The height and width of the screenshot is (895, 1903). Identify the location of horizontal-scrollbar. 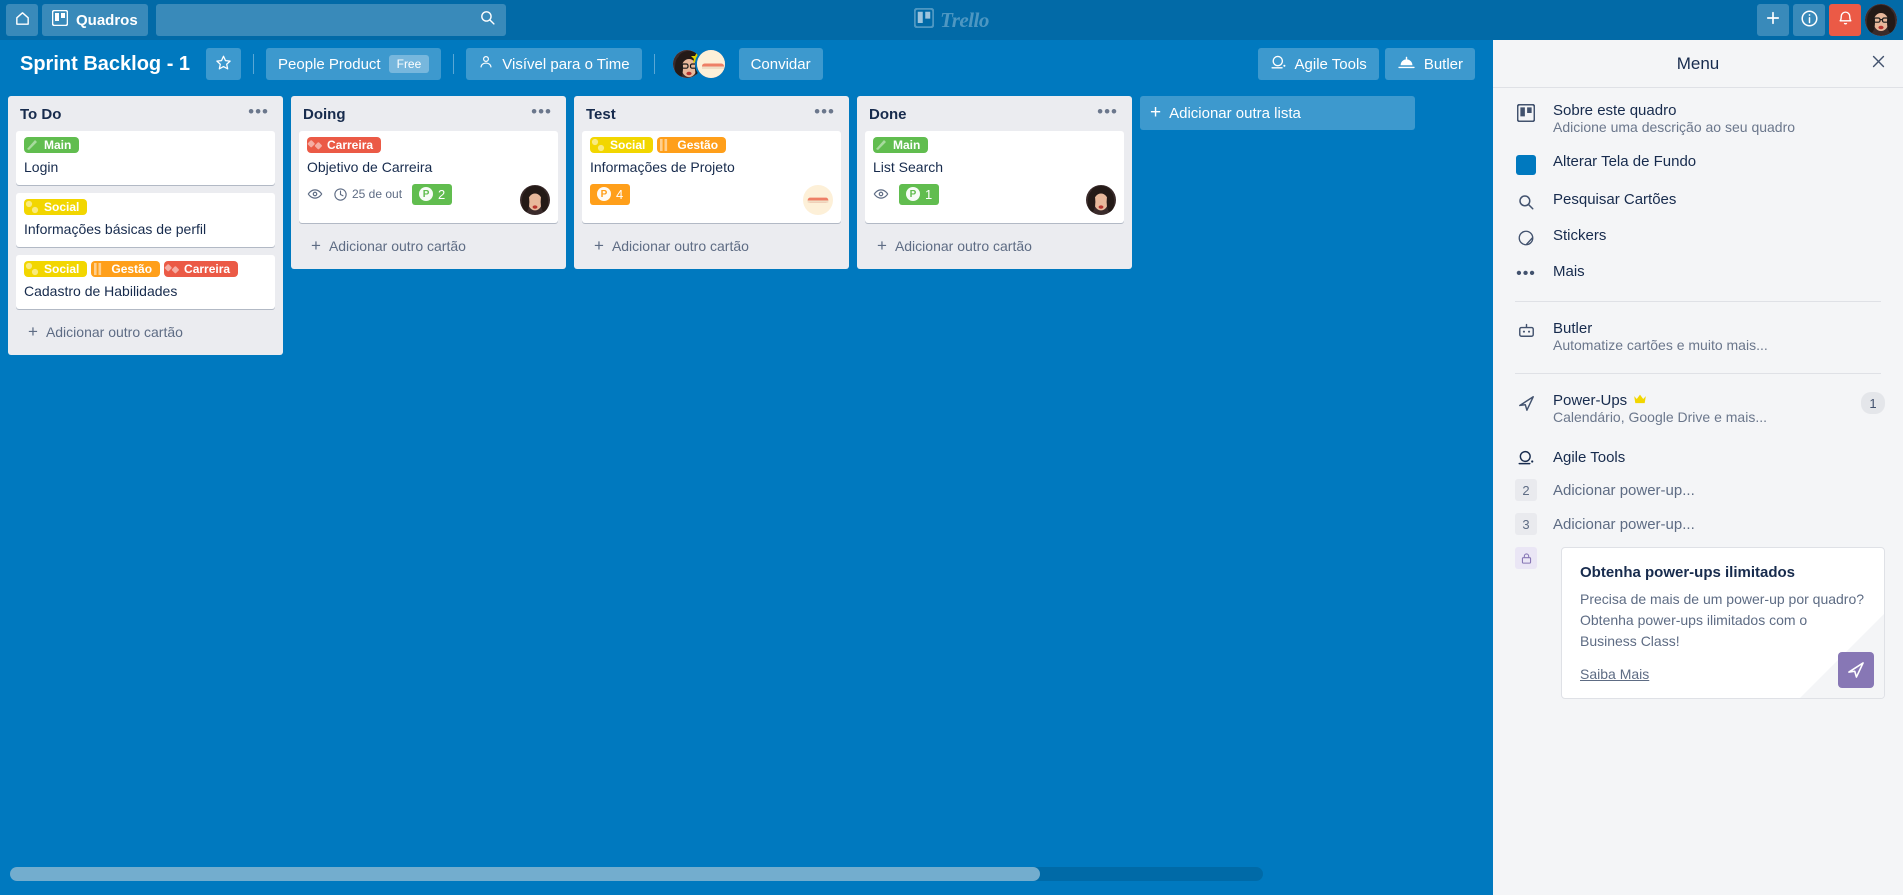
(636, 874).